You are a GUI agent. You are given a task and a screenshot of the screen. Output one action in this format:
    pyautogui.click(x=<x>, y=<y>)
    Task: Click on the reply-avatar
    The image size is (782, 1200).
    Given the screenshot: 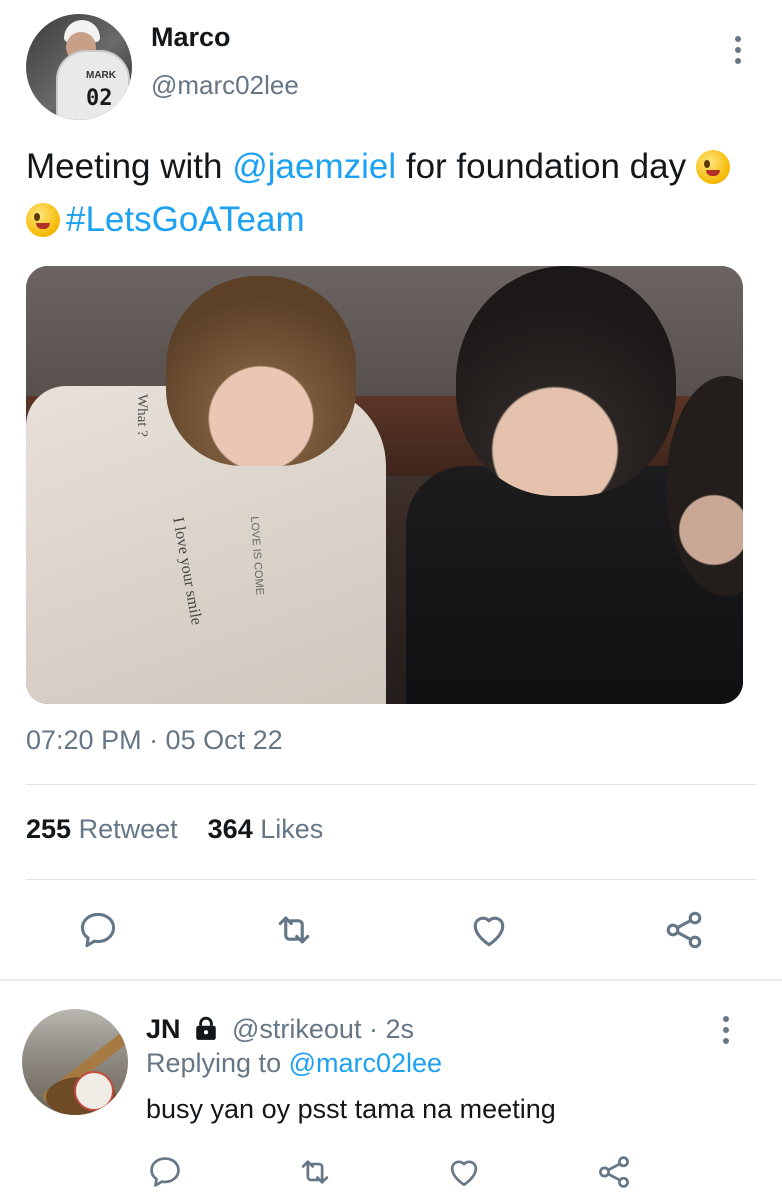 What is the action you would take?
    pyautogui.click(x=75, y=1062)
    